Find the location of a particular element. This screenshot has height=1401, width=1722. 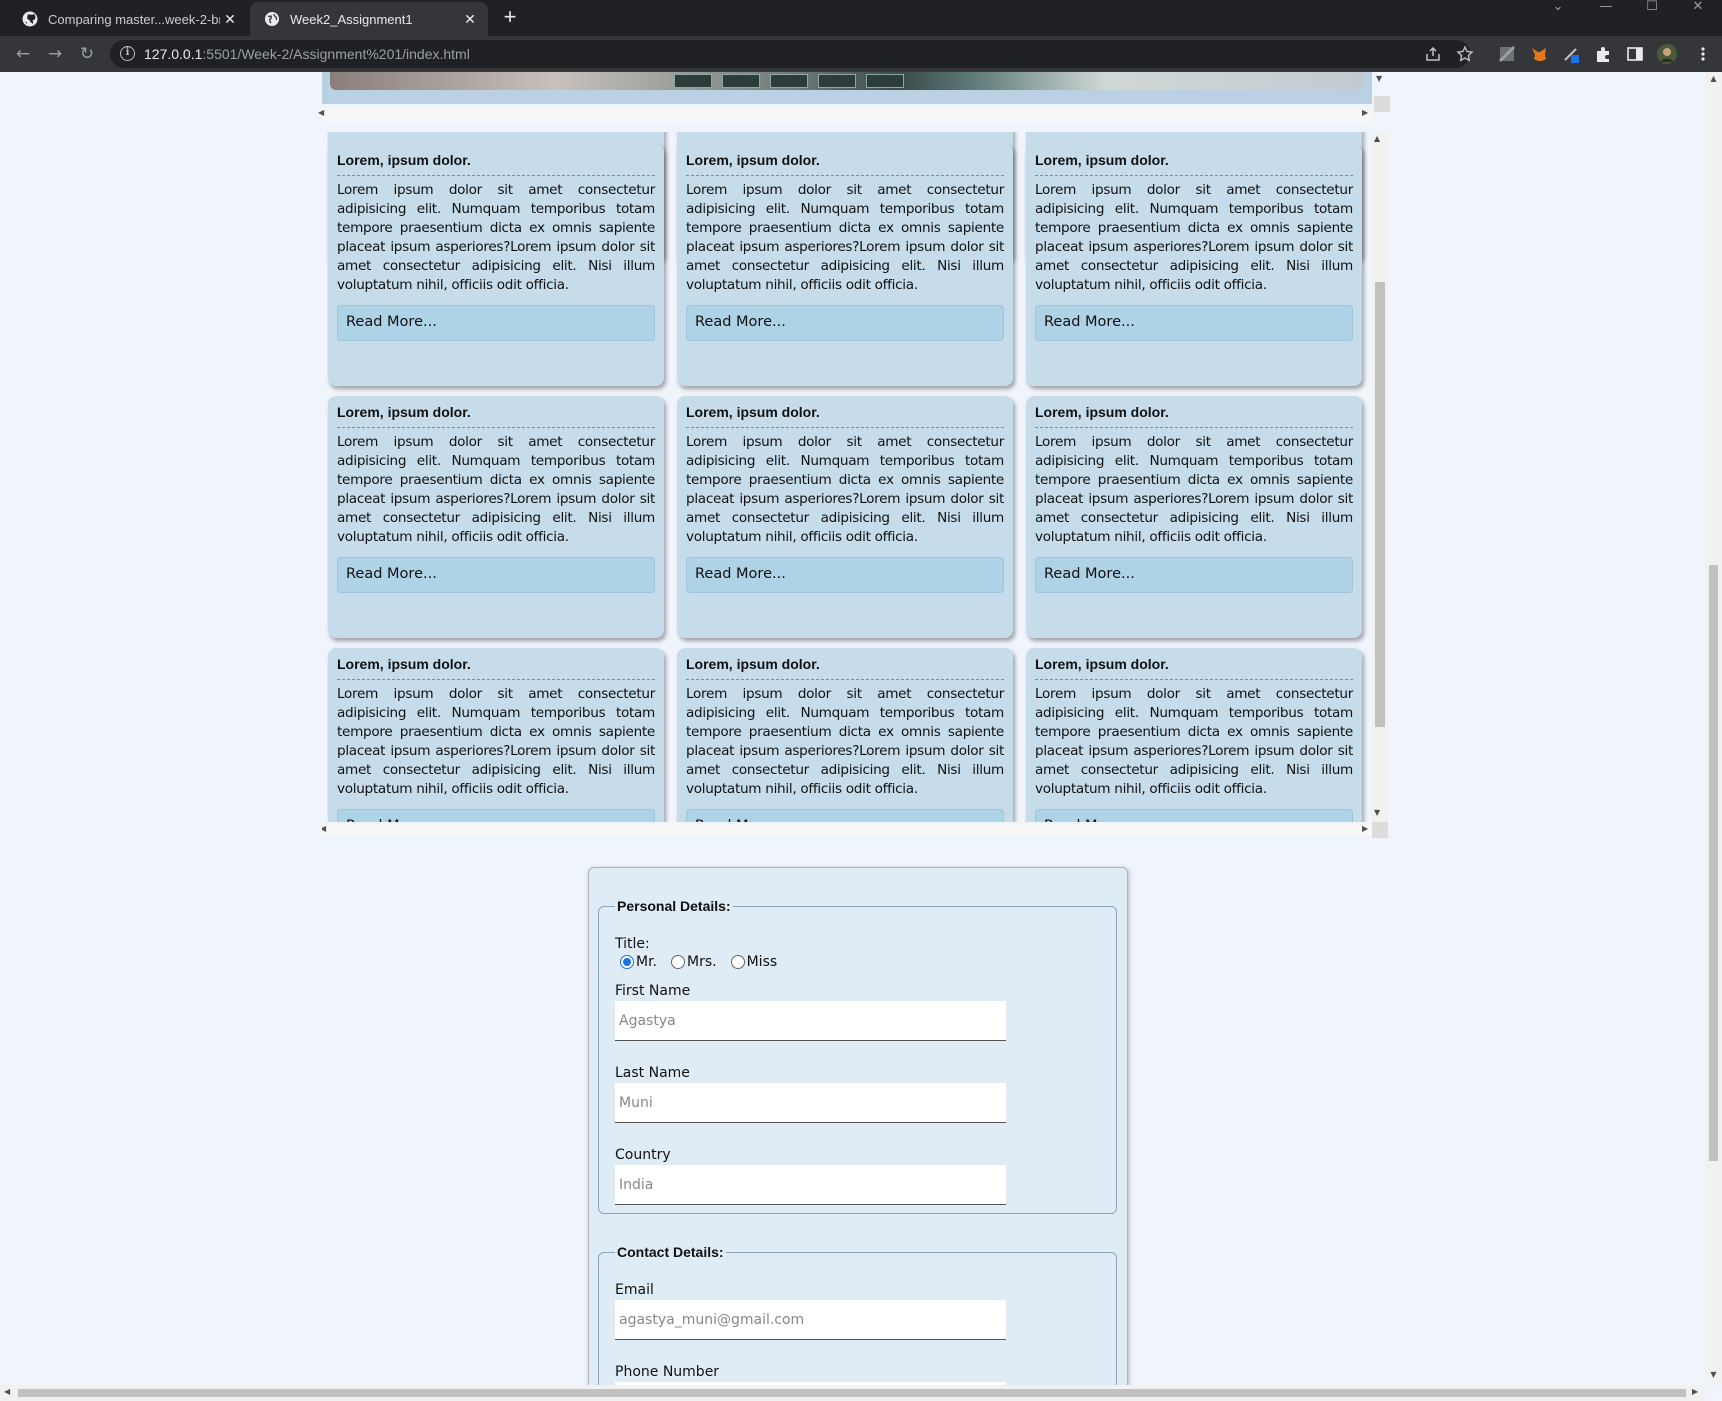

tab-github-compare: Comparing master...week-2-bran ✕ is located at coordinates (128, 19).